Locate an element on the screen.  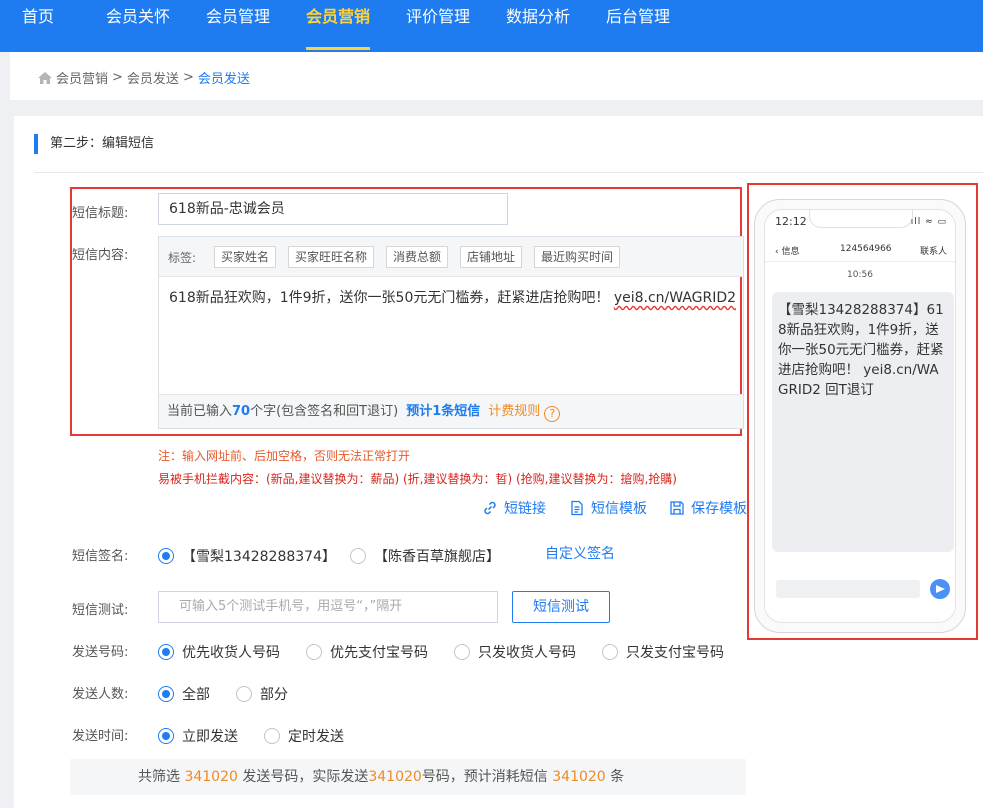
sms-content-link: yei8.cn/WAGRID2 is located at coordinates (675, 298).